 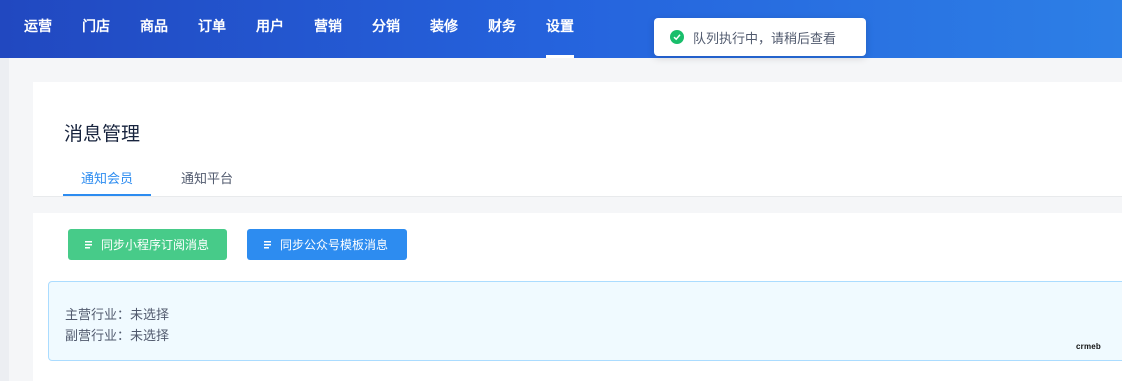 What do you see at coordinates (502, 29) in the screenshot?
I see `nav-item-finance: 财务` at bounding box center [502, 29].